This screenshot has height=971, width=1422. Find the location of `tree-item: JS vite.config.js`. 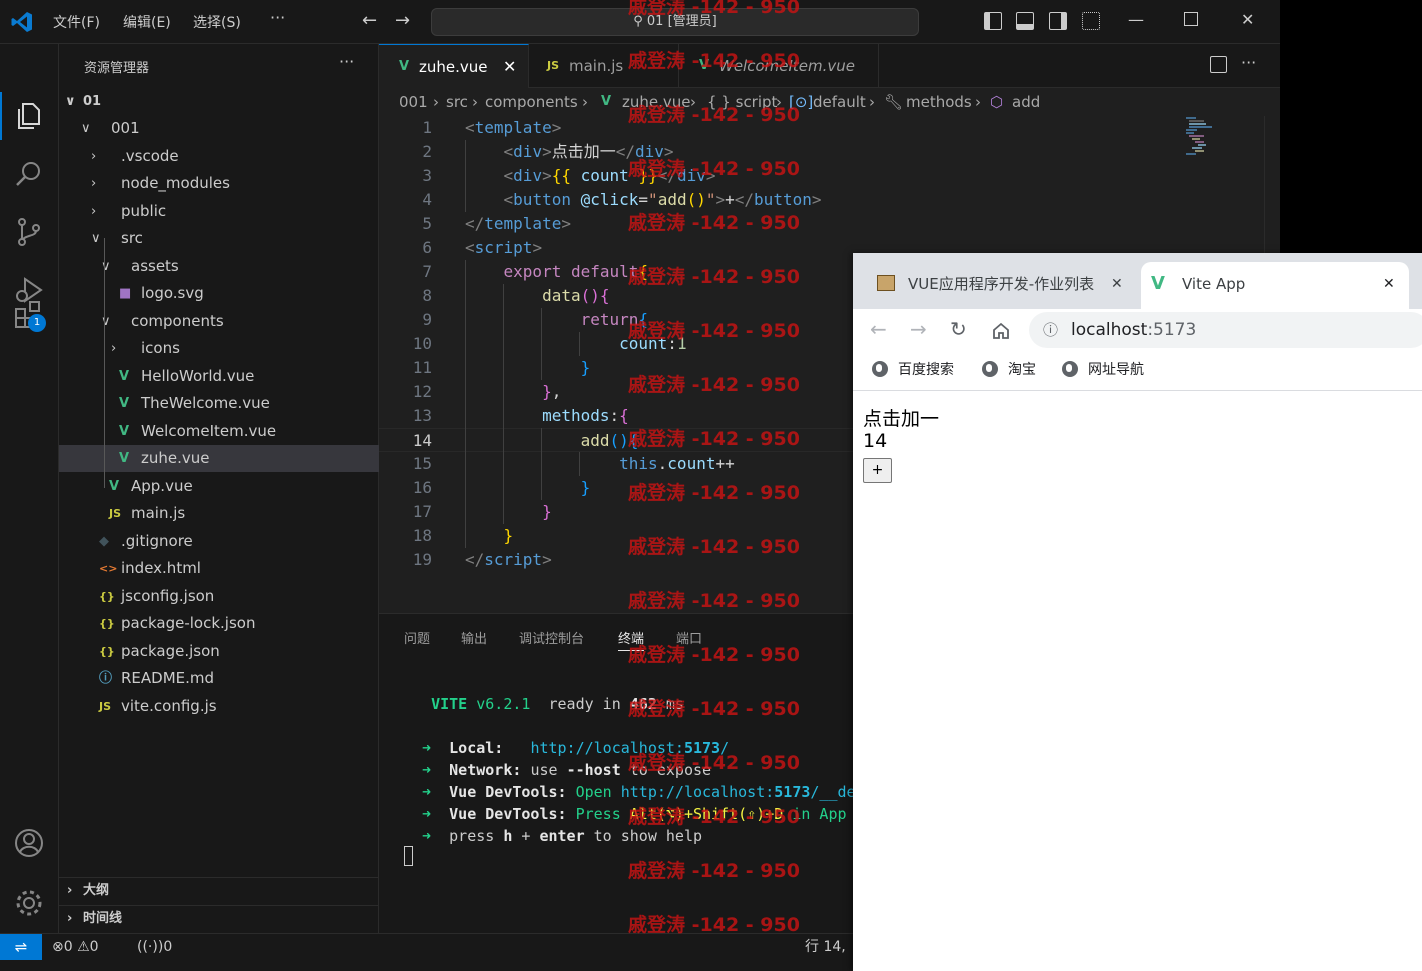

tree-item: JS vite.config.js is located at coordinates (219, 706).